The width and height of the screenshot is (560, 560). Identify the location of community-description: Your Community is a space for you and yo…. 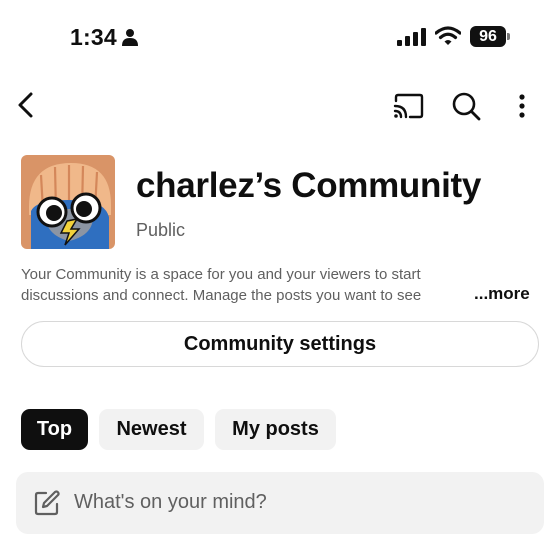
(221, 285).